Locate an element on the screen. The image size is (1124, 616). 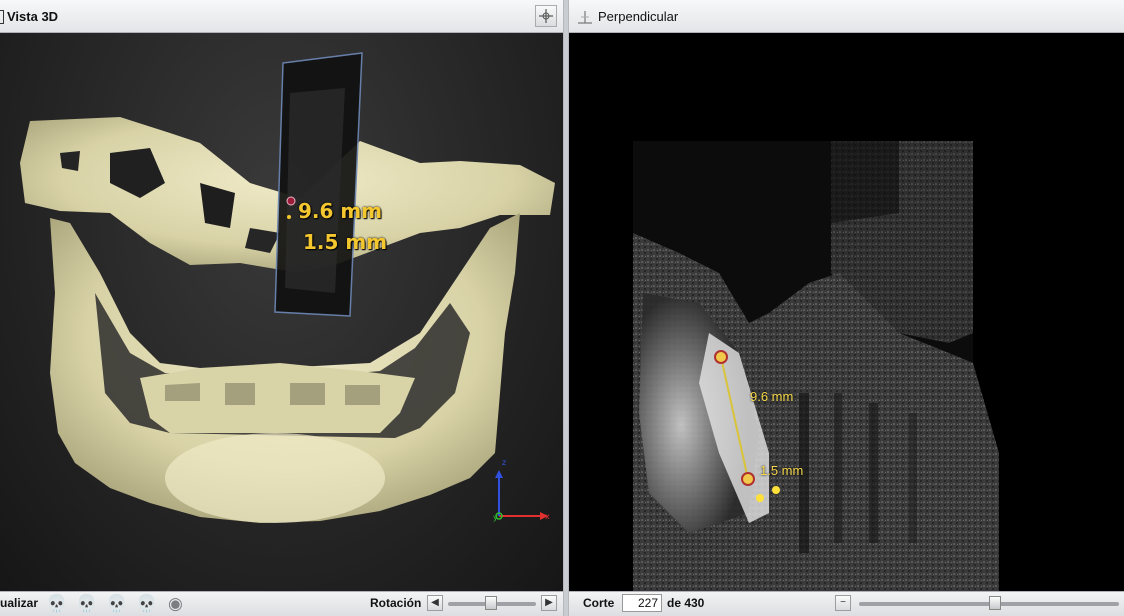
3d-view-toolbar: ualizar 💀 💀 💀 💀 ◉ Rotación ◀ ▶ is located at coordinates (281, 603).